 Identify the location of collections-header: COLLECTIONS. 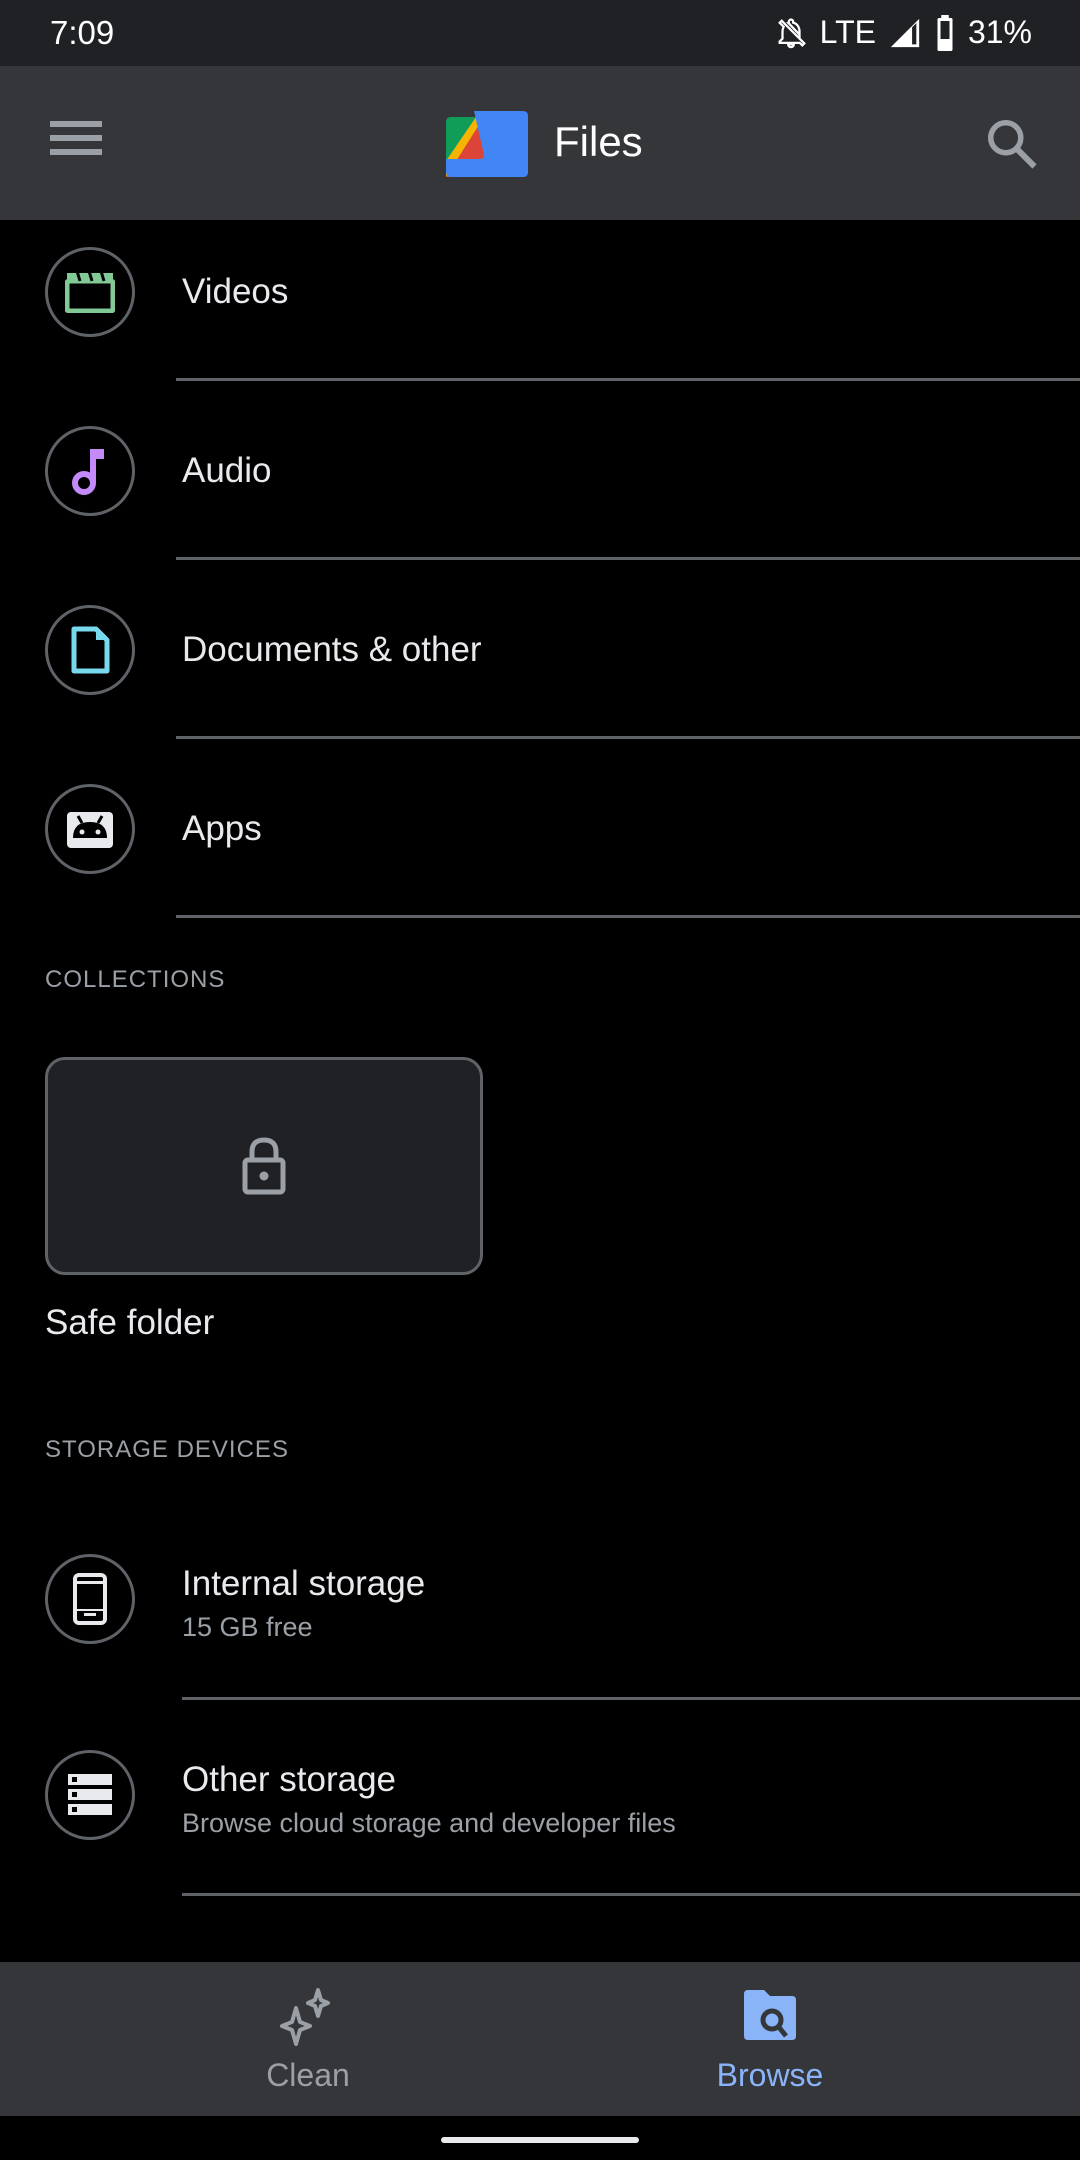
(135, 979).